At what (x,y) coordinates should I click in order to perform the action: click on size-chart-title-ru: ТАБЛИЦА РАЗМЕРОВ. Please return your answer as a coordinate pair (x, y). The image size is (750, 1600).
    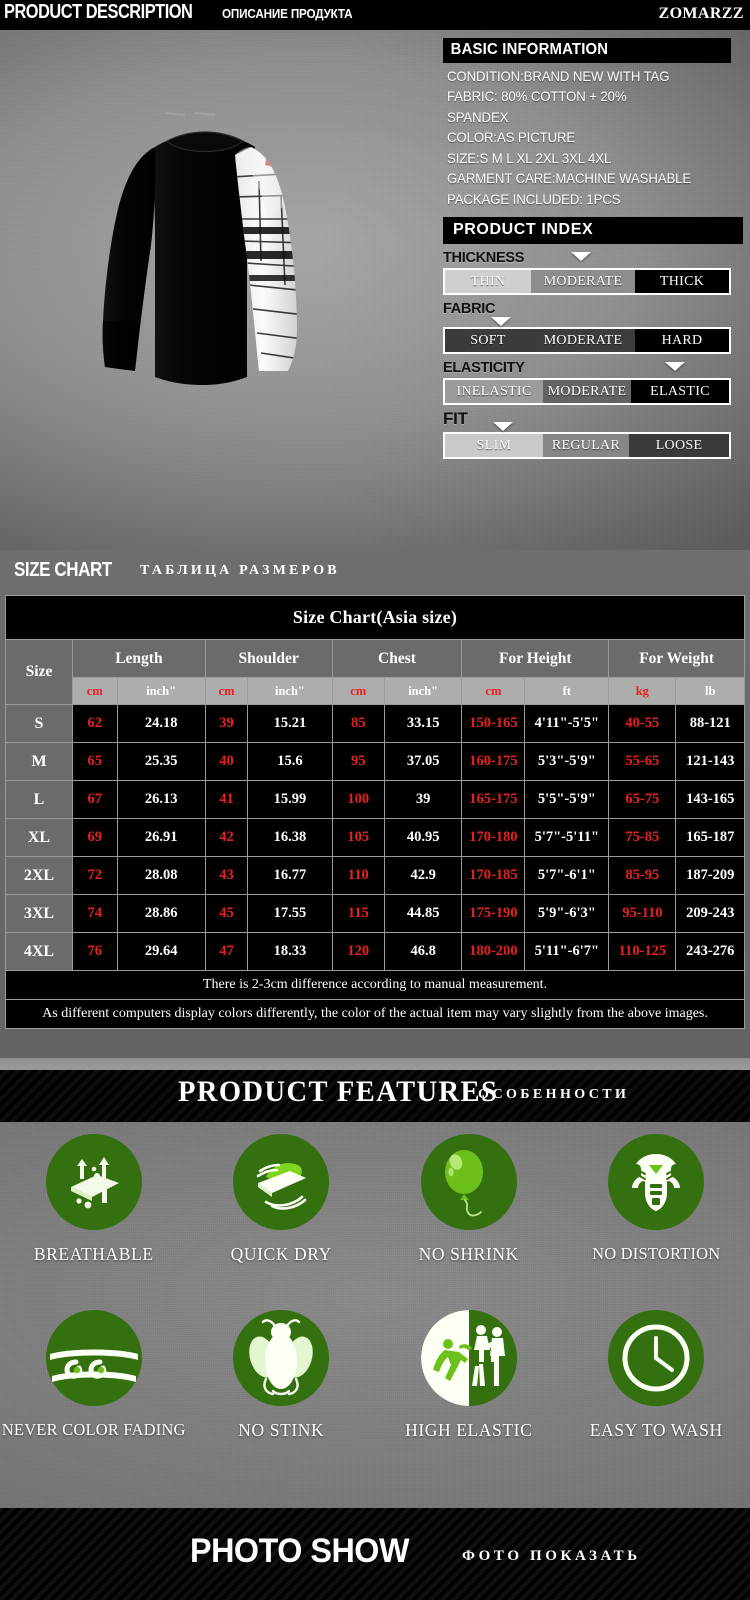
    Looking at the image, I should click on (240, 570).